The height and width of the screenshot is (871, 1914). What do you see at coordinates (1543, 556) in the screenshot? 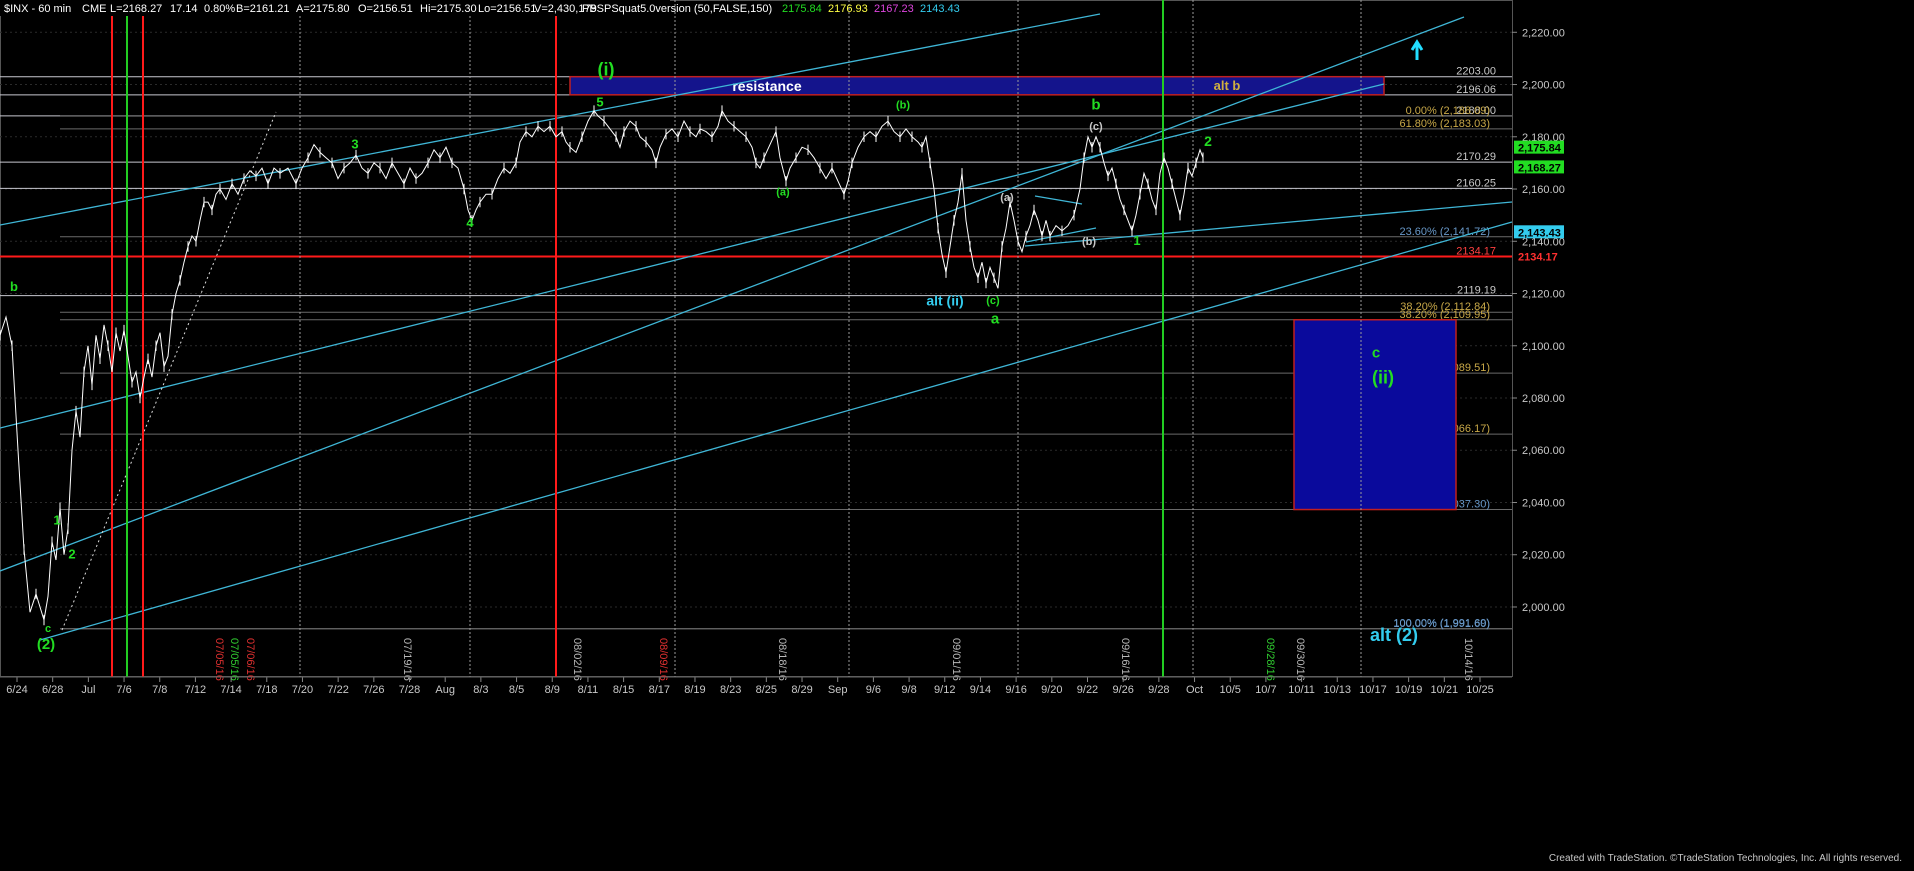
I see `y-tick-label: 2,020.00` at bounding box center [1543, 556].